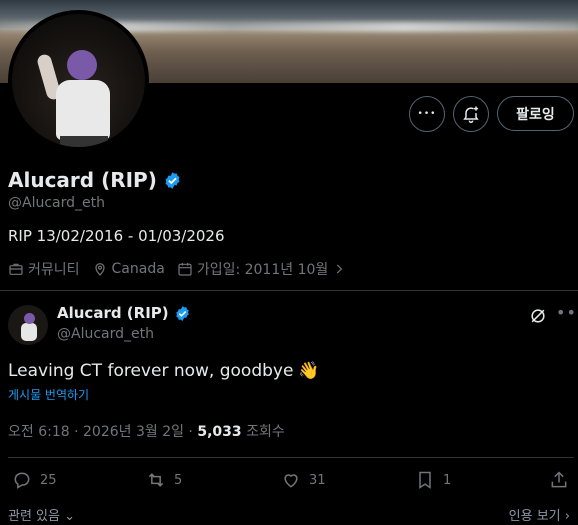 Image resolution: width=578 pixels, height=525 pixels. I want to click on meta-category: 커뮤니티, so click(44, 269).